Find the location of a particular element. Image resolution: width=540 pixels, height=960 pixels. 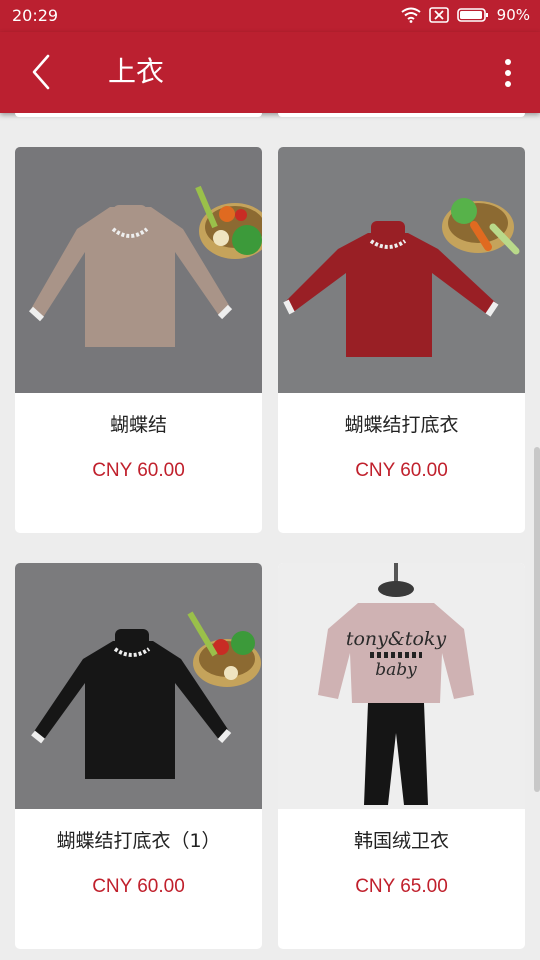

svg-text: baby is located at coordinates (396, 670).